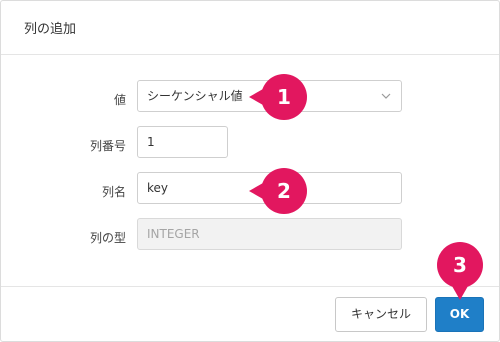  I want to click on column-name-label: 列名, so click(113, 192).